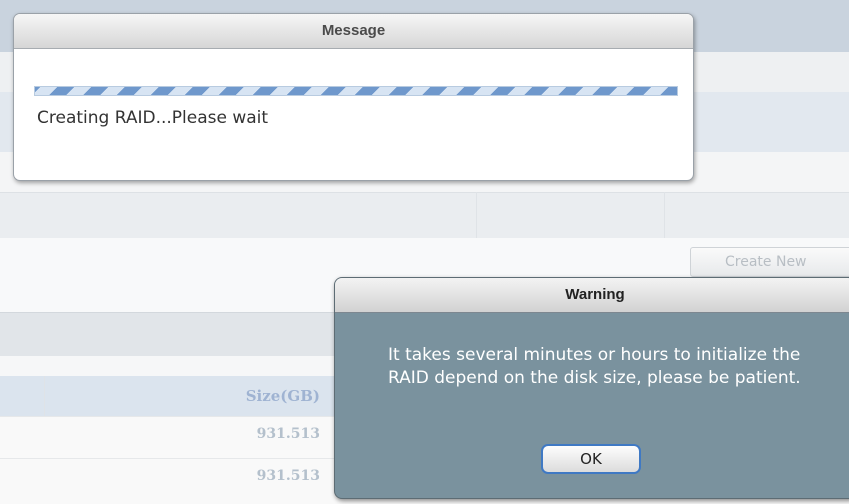 This screenshot has width=849, height=504. What do you see at coordinates (592, 295) in the screenshot?
I see `warning-dialog-title: Warning` at bounding box center [592, 295].